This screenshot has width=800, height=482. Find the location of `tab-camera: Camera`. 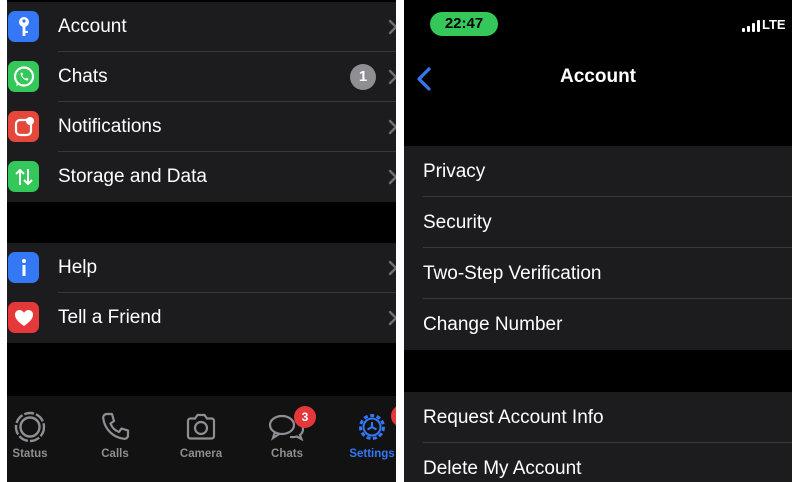

tab-camera: Camera is located at coordinates (201, 435).